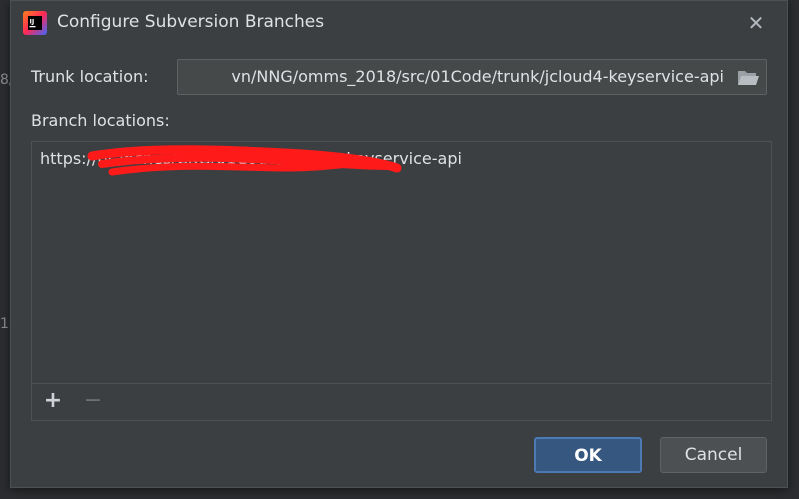  What do you see at coordinates (100, 120) in the screenshot?
I see `branch-locations-label: Branch locations:` at bounding box center [100, 120].